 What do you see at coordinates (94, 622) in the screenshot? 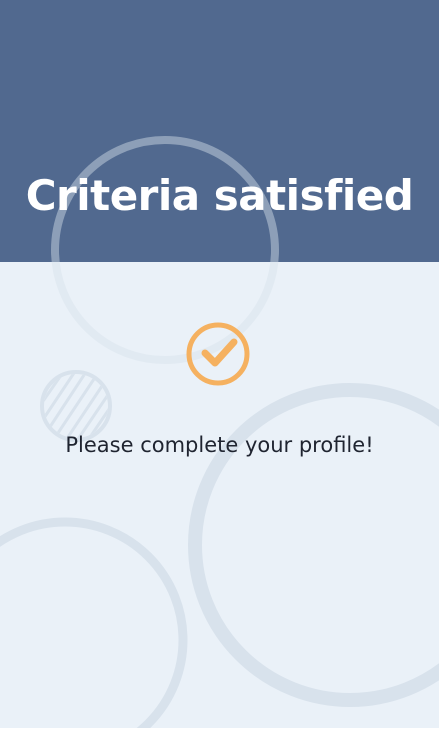
I see `decor-ring-bottom-left` at bounding box center [94, 622].